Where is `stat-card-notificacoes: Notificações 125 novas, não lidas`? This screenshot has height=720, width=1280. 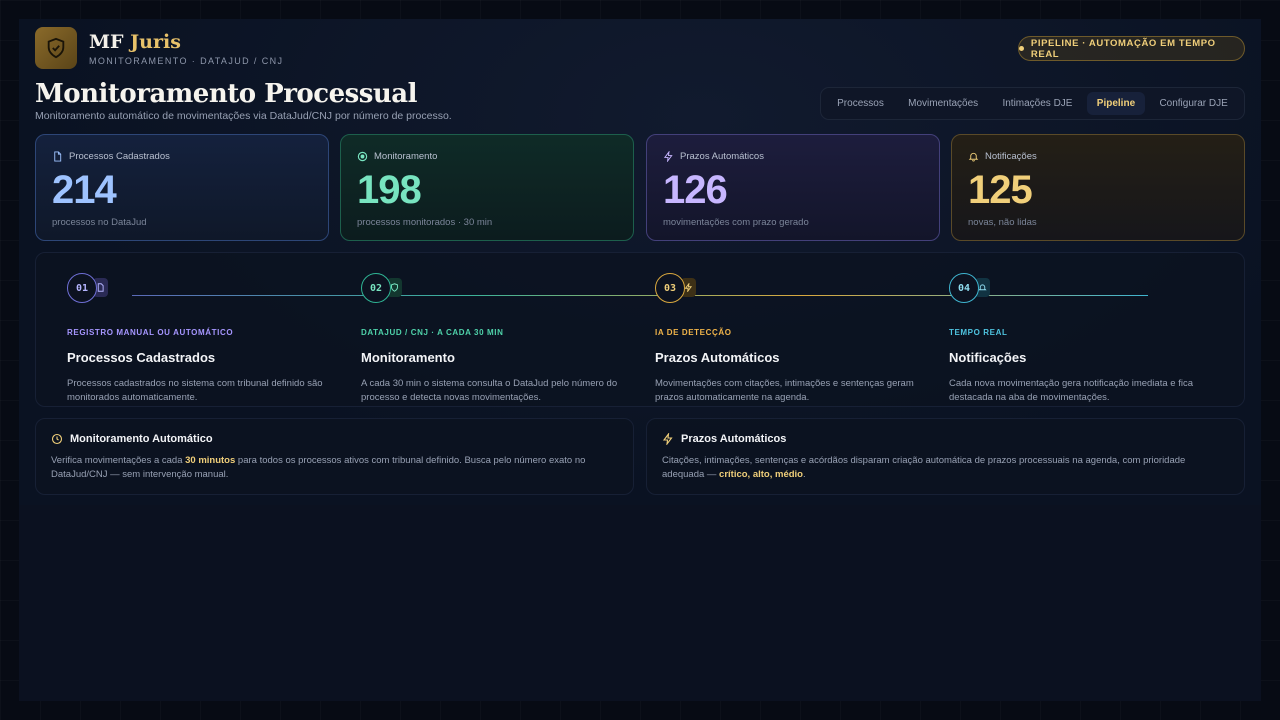 stat-card-notificacoes: Notificações 125 novas, não lidas is located at coordinates (1098, 187).